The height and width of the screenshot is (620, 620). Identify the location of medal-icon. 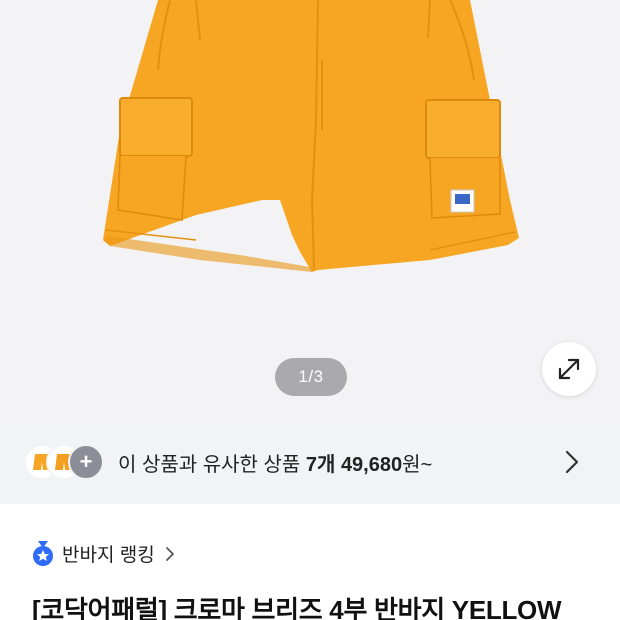
(43, 553).